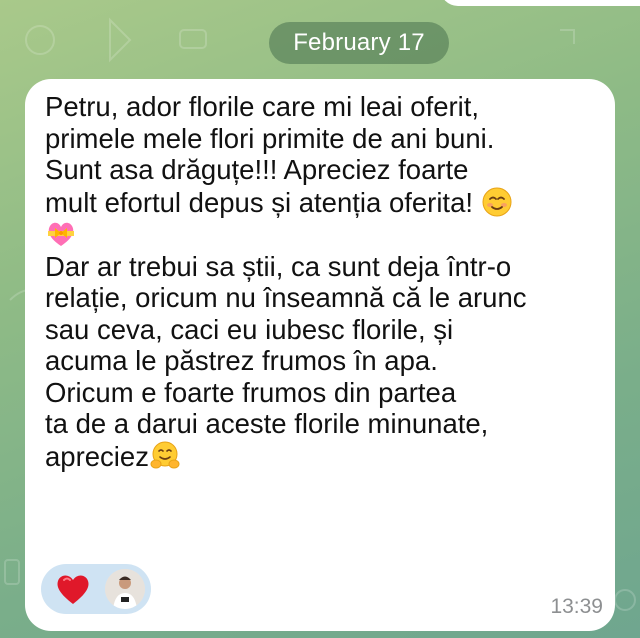 This screenshot has width=640, height=638. What do you see at coordinates (96, 589) in the screenshot?
I see `reaction-pill` at bounding box center [96, 589].